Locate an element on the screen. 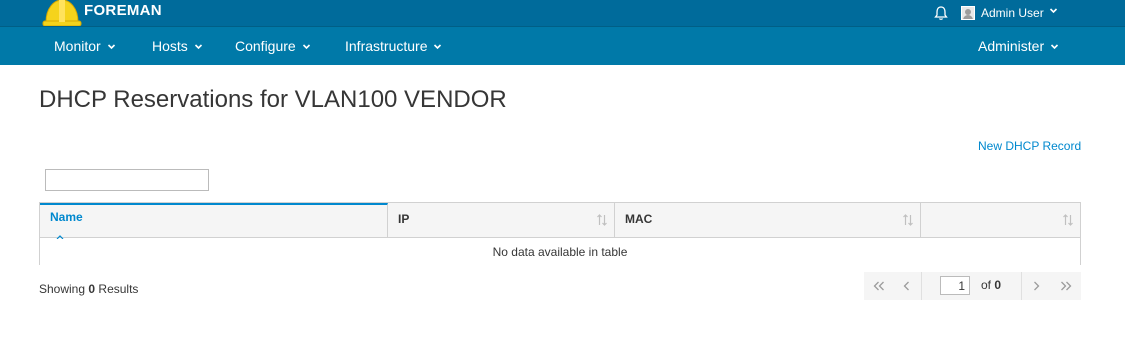  last-page-button is located at coordinates (1065, 286).